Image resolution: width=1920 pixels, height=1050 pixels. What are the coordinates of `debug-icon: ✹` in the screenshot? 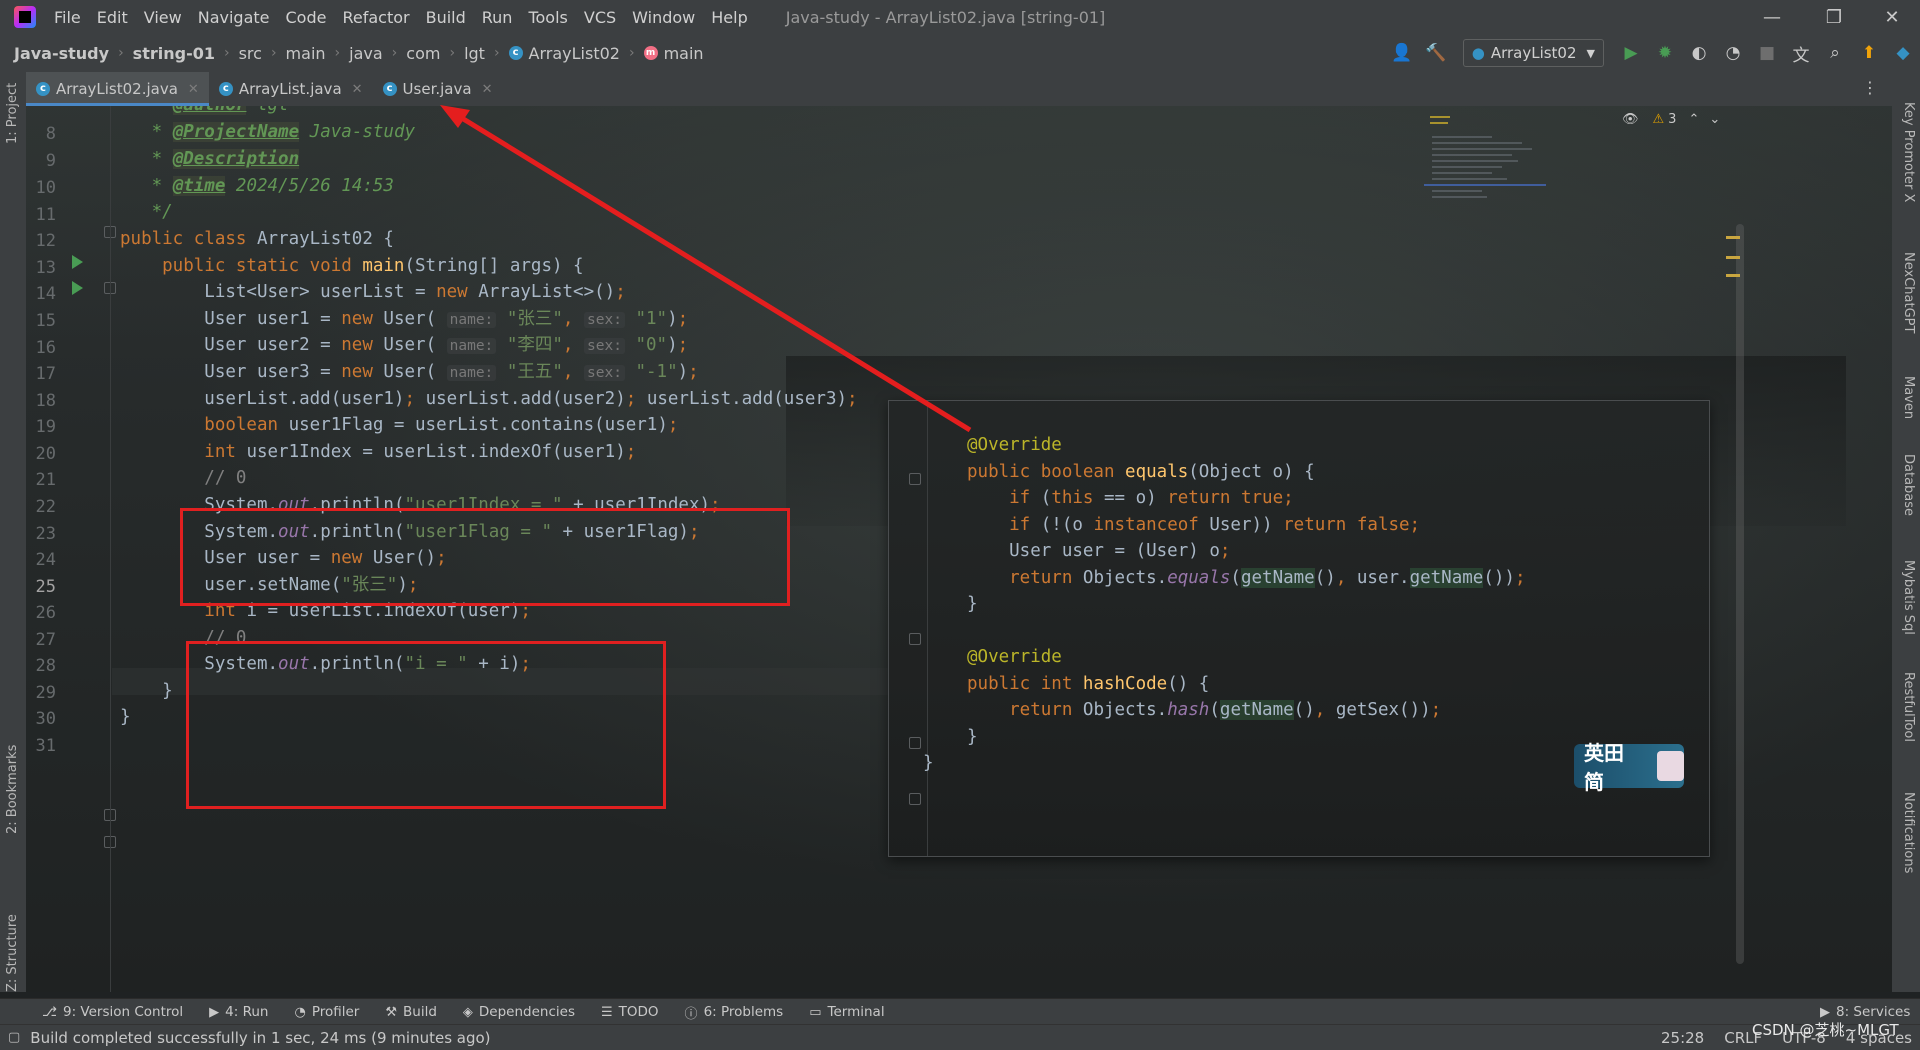 It's located at (1665, 53).